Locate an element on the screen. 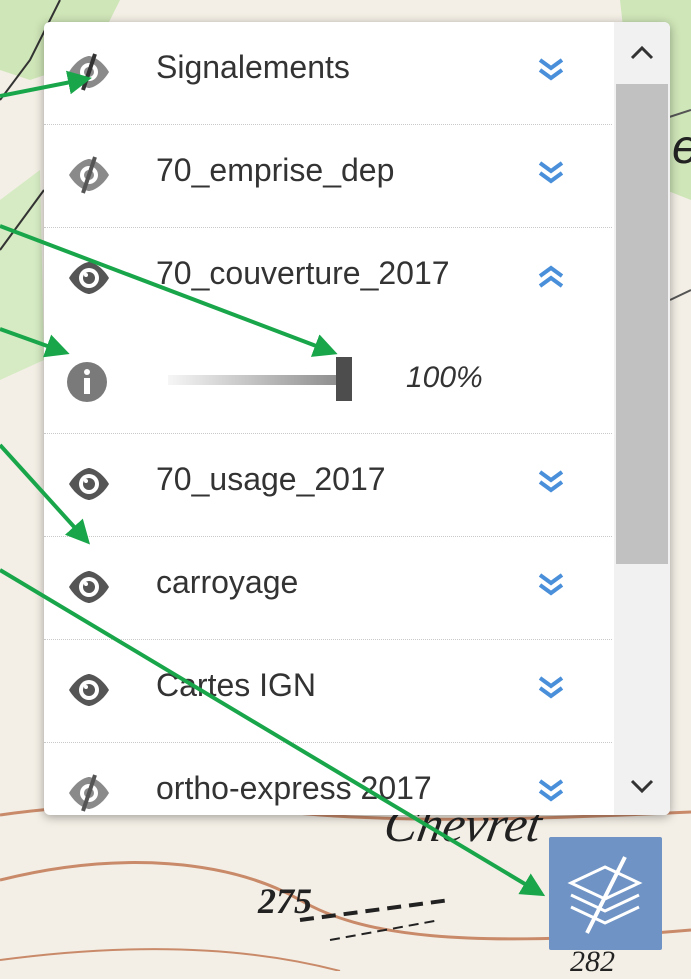 This screenshot has width=691, height=979. layers-stack-icon is located at coordinates (605, 895).